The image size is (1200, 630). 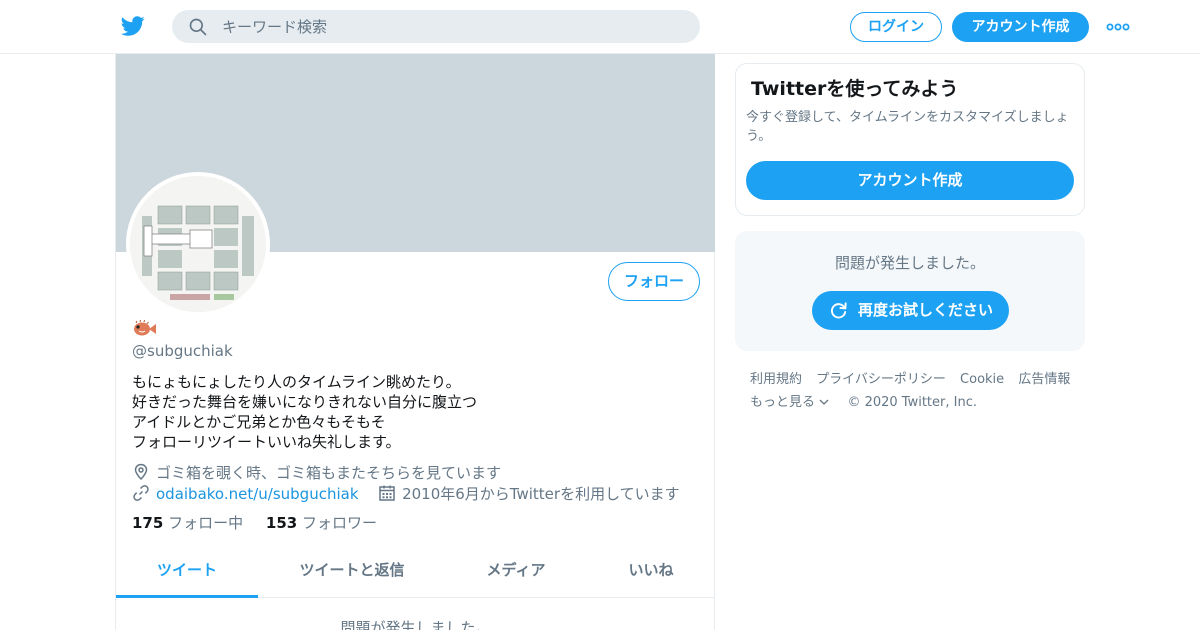 What do you see at coordinates (881, 379) in the screenshot?
I see `footer-link-privacy: プライバシーポリシー` at bounding box center [881, 379].